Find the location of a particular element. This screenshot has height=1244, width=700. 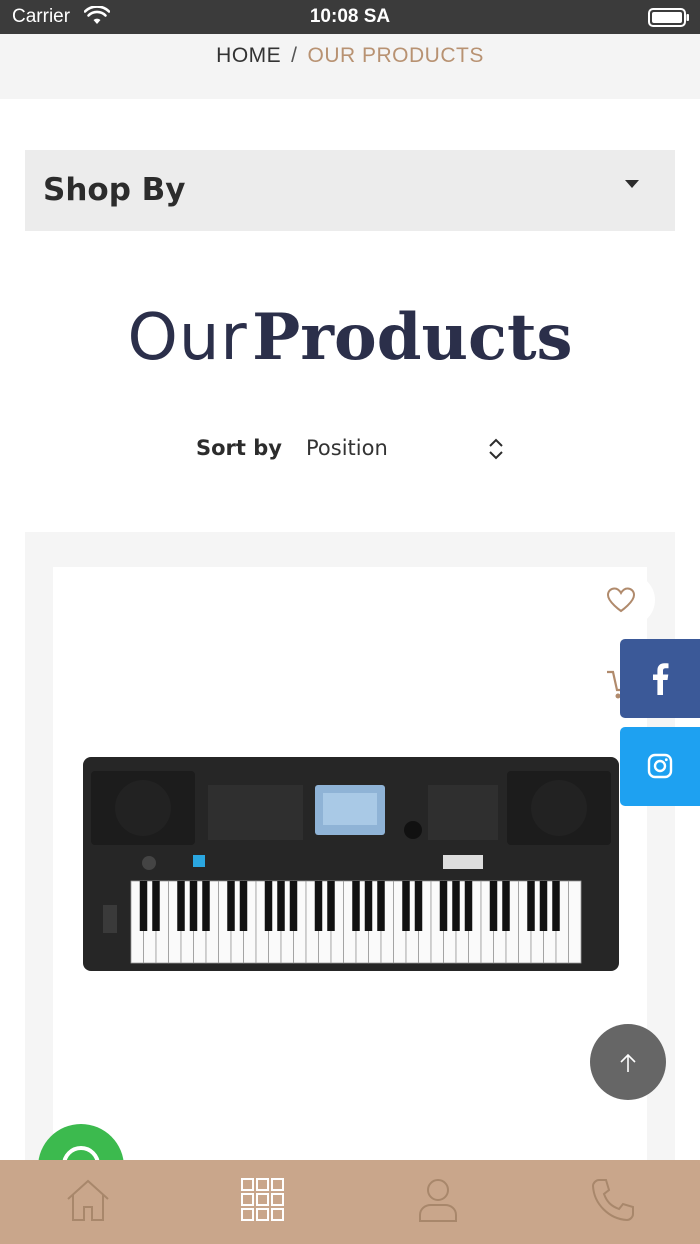

page-title: Our Products is located at coordinates (350, 337).